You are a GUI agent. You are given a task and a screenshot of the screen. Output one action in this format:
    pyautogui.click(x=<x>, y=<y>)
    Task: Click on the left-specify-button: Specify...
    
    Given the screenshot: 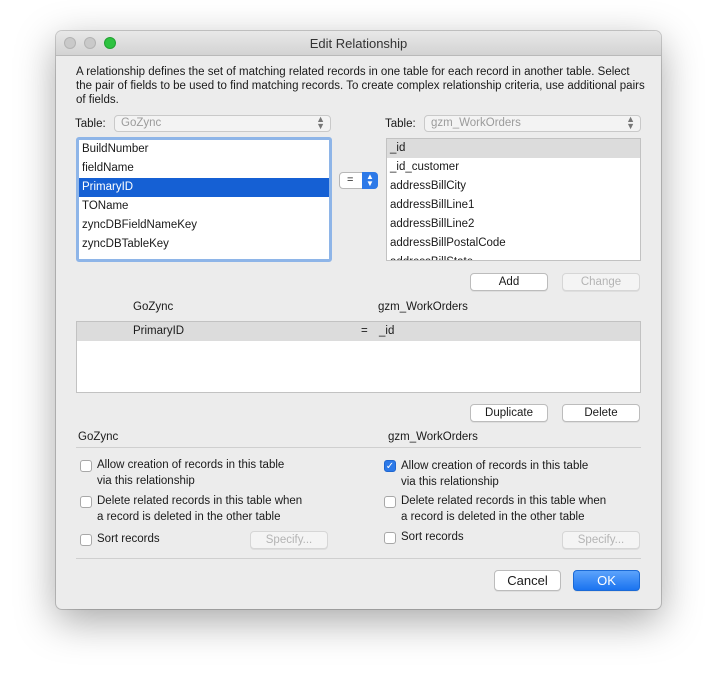 What is the action you would take?
    pyautogui.click(x=289, y=540)
    